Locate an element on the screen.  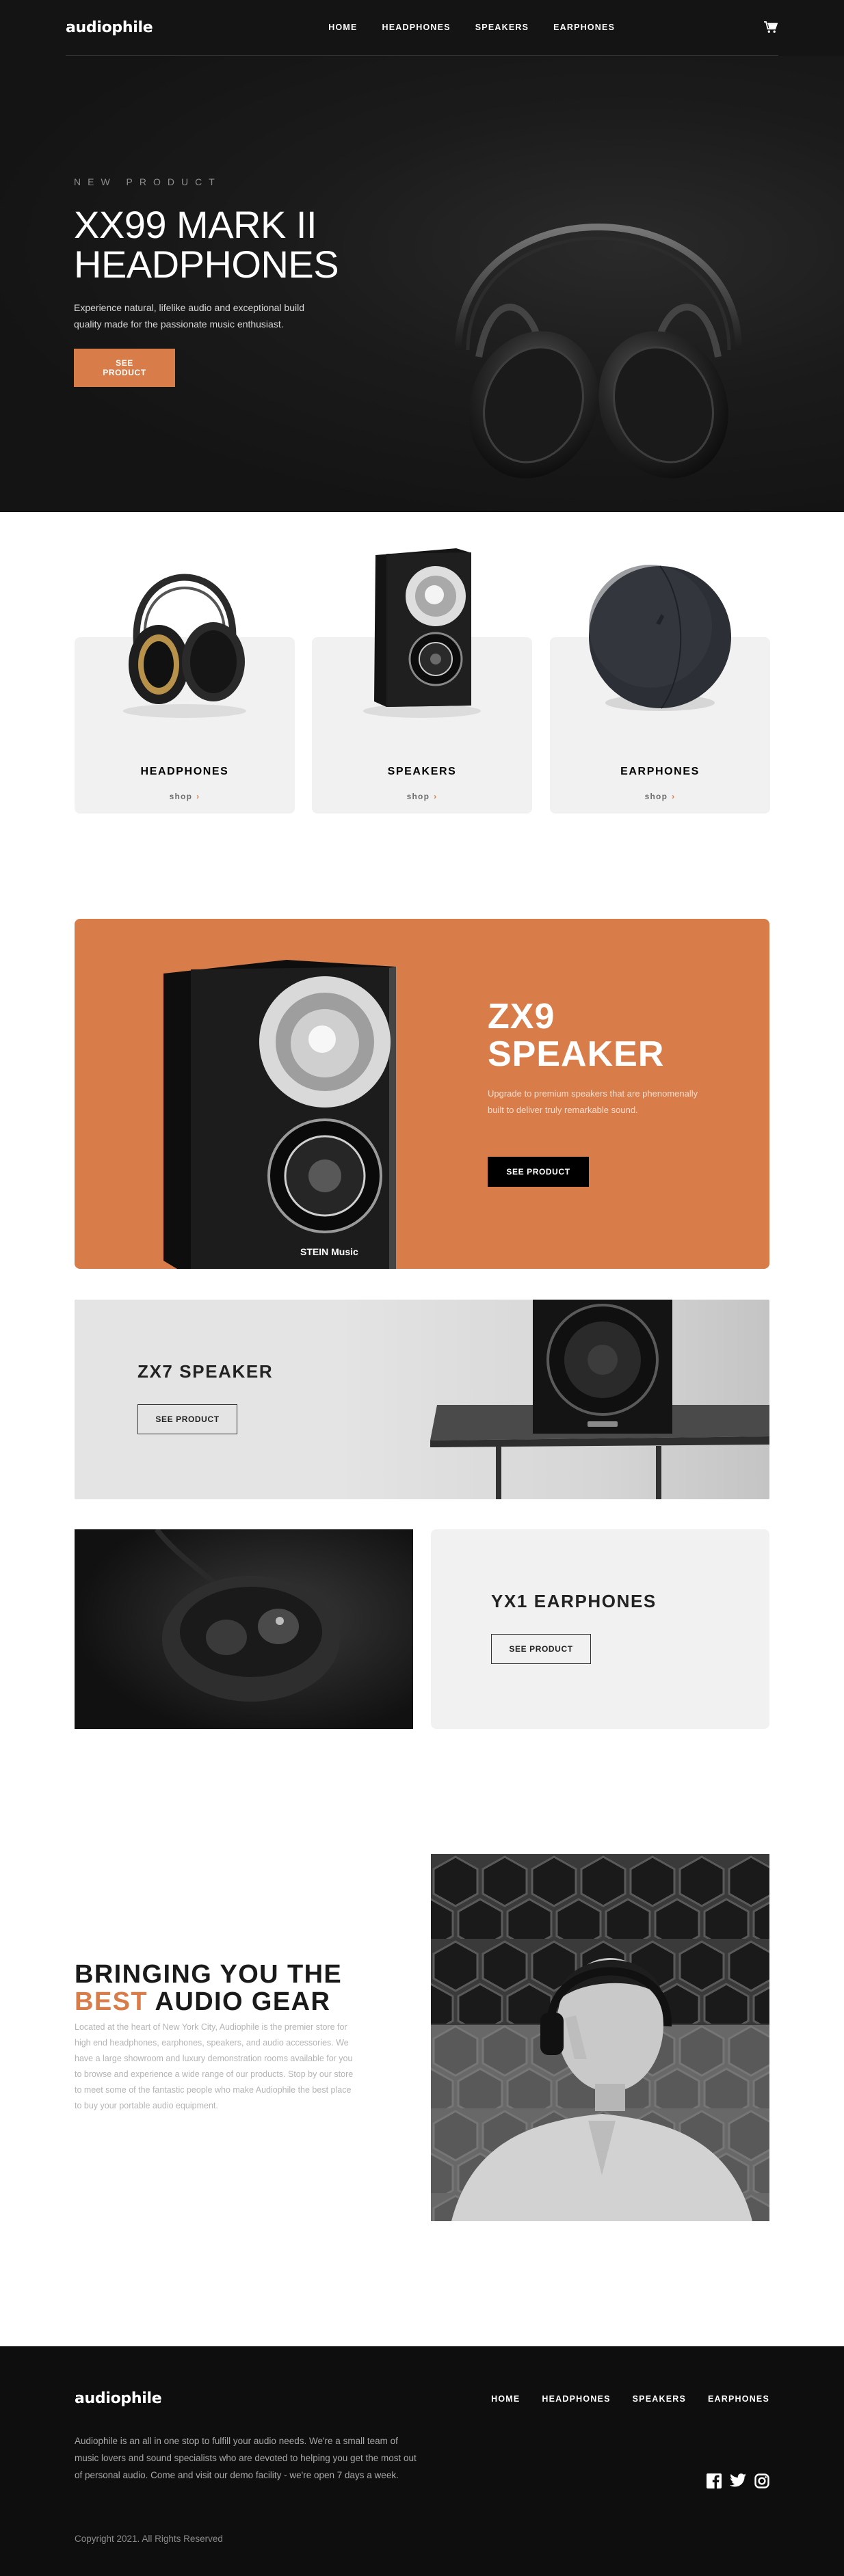
zx9-title: ZX9 SPEAKER is located at coordinates (600, 1035).